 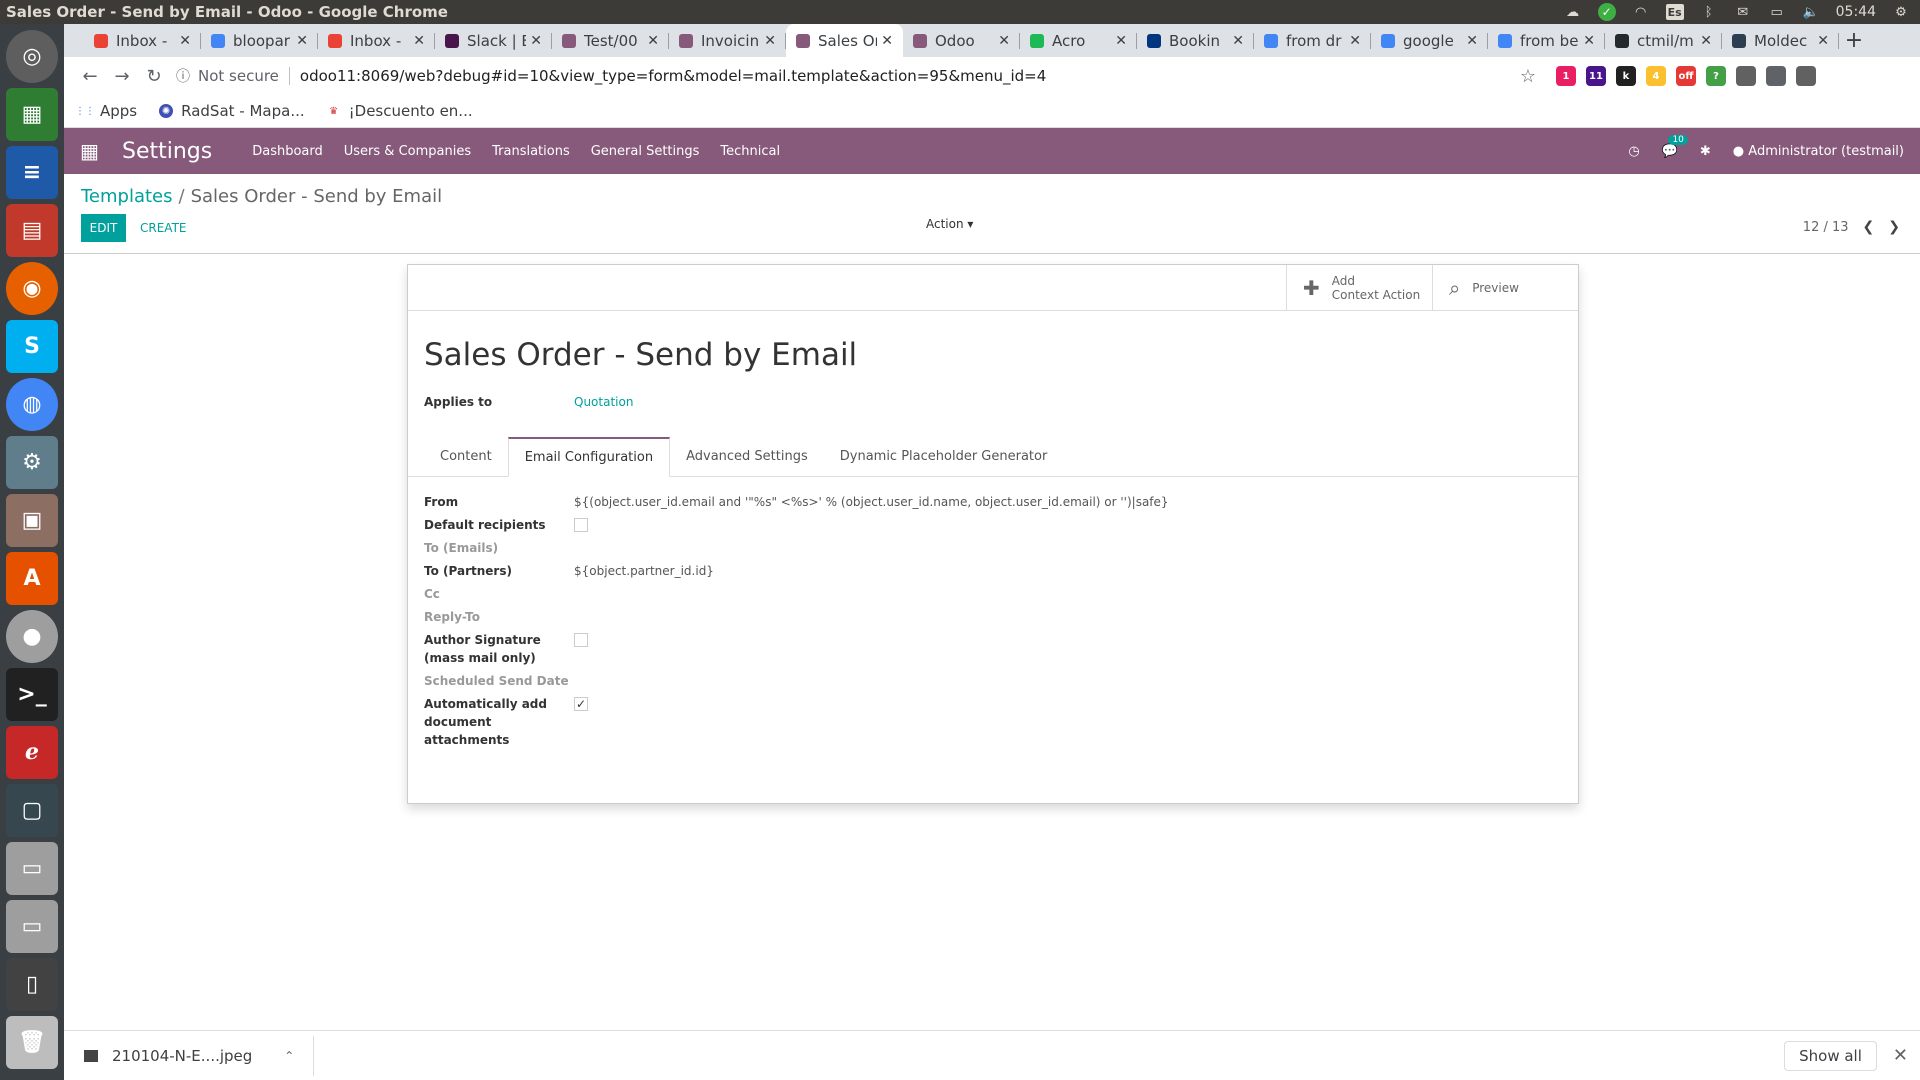 What do you see at coordinates (1633, 151) in the screenshot?
I see `activity-clock-icon: ◷` at bounding box center [1633, 151].